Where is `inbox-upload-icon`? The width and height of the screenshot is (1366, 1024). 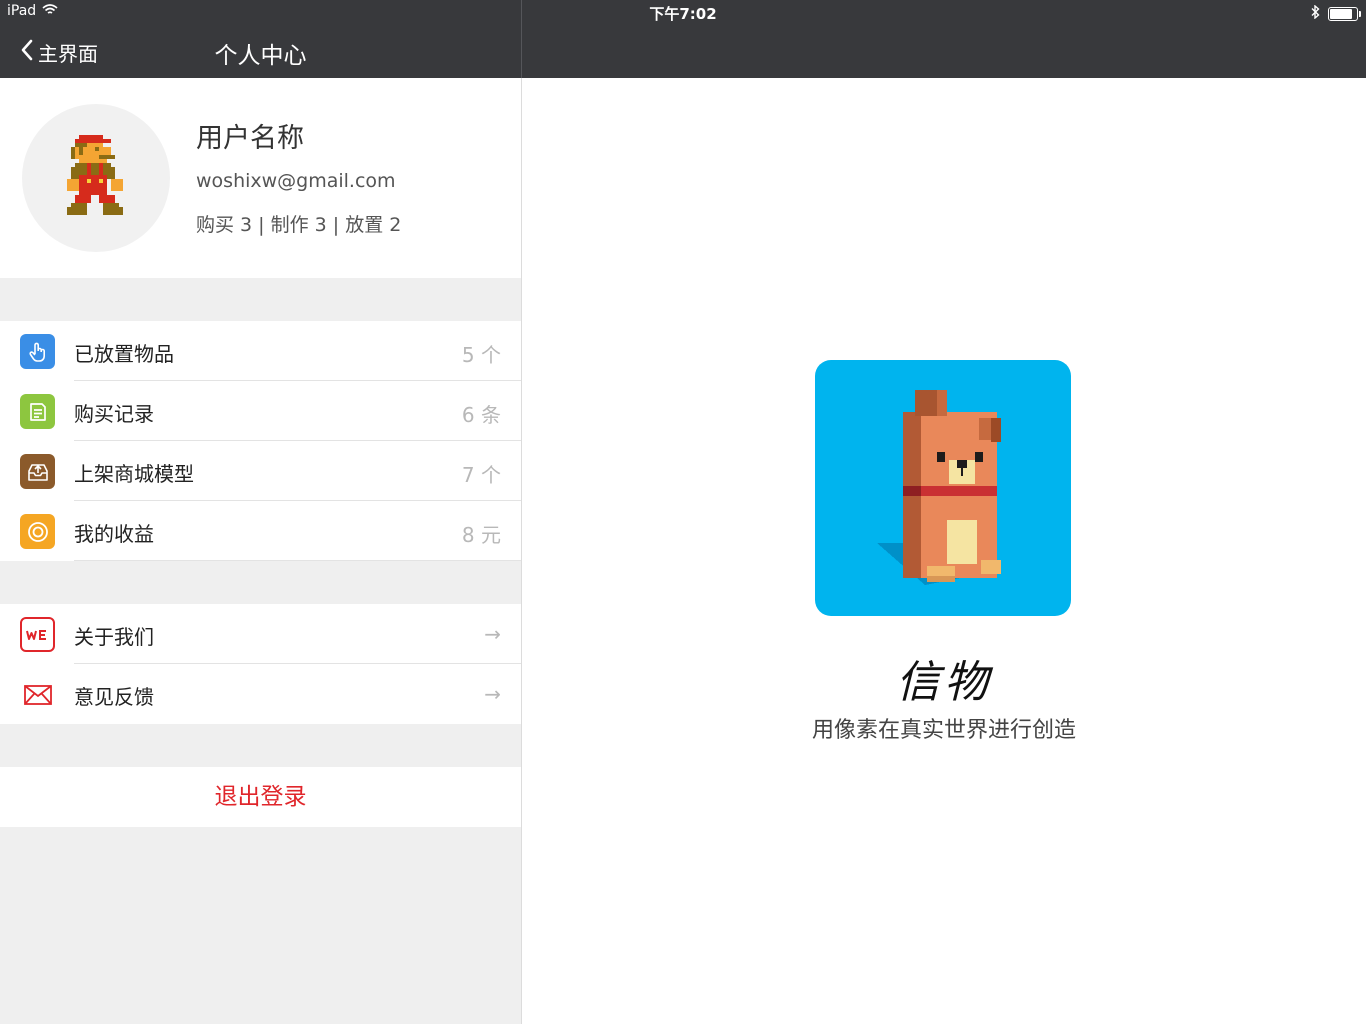
inbox-upload-icon is located at coordinates (37, 471).